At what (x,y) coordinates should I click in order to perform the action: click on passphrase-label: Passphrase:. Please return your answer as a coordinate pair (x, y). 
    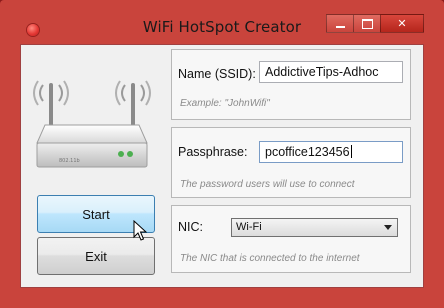
    Looking at the image, I should click on (213, 152).